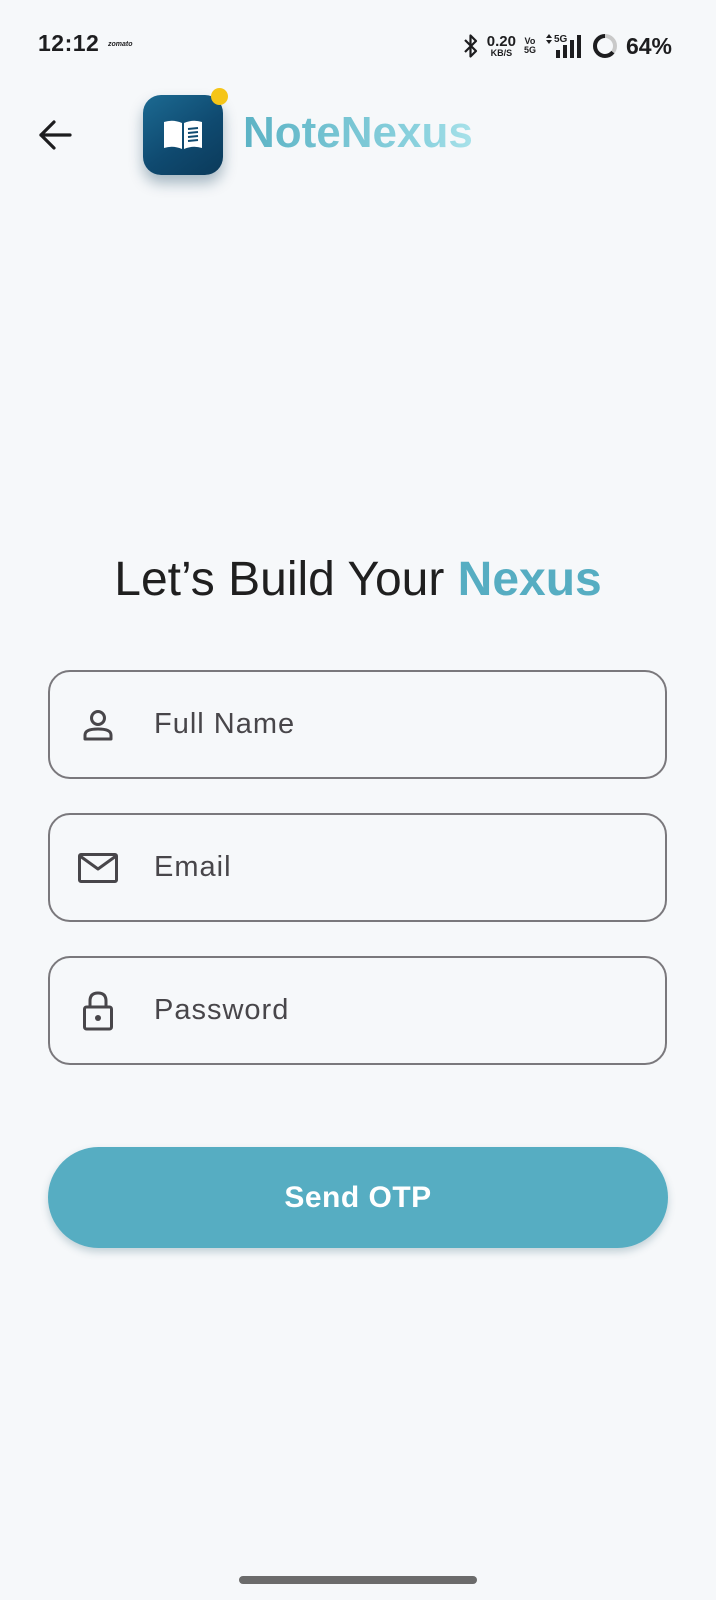 The height and width of the screenshot is (1600, 716). Describe the element at coordinates (358, 1580) in the screenshot. I see `home-indicator` at that location.